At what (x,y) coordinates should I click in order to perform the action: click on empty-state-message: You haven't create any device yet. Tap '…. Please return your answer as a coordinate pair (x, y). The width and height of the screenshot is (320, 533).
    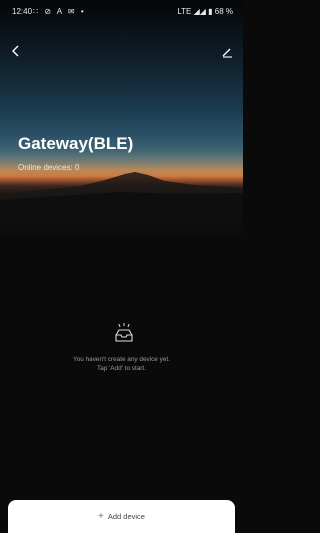
    Looking at the image, I should click on (121, 364).